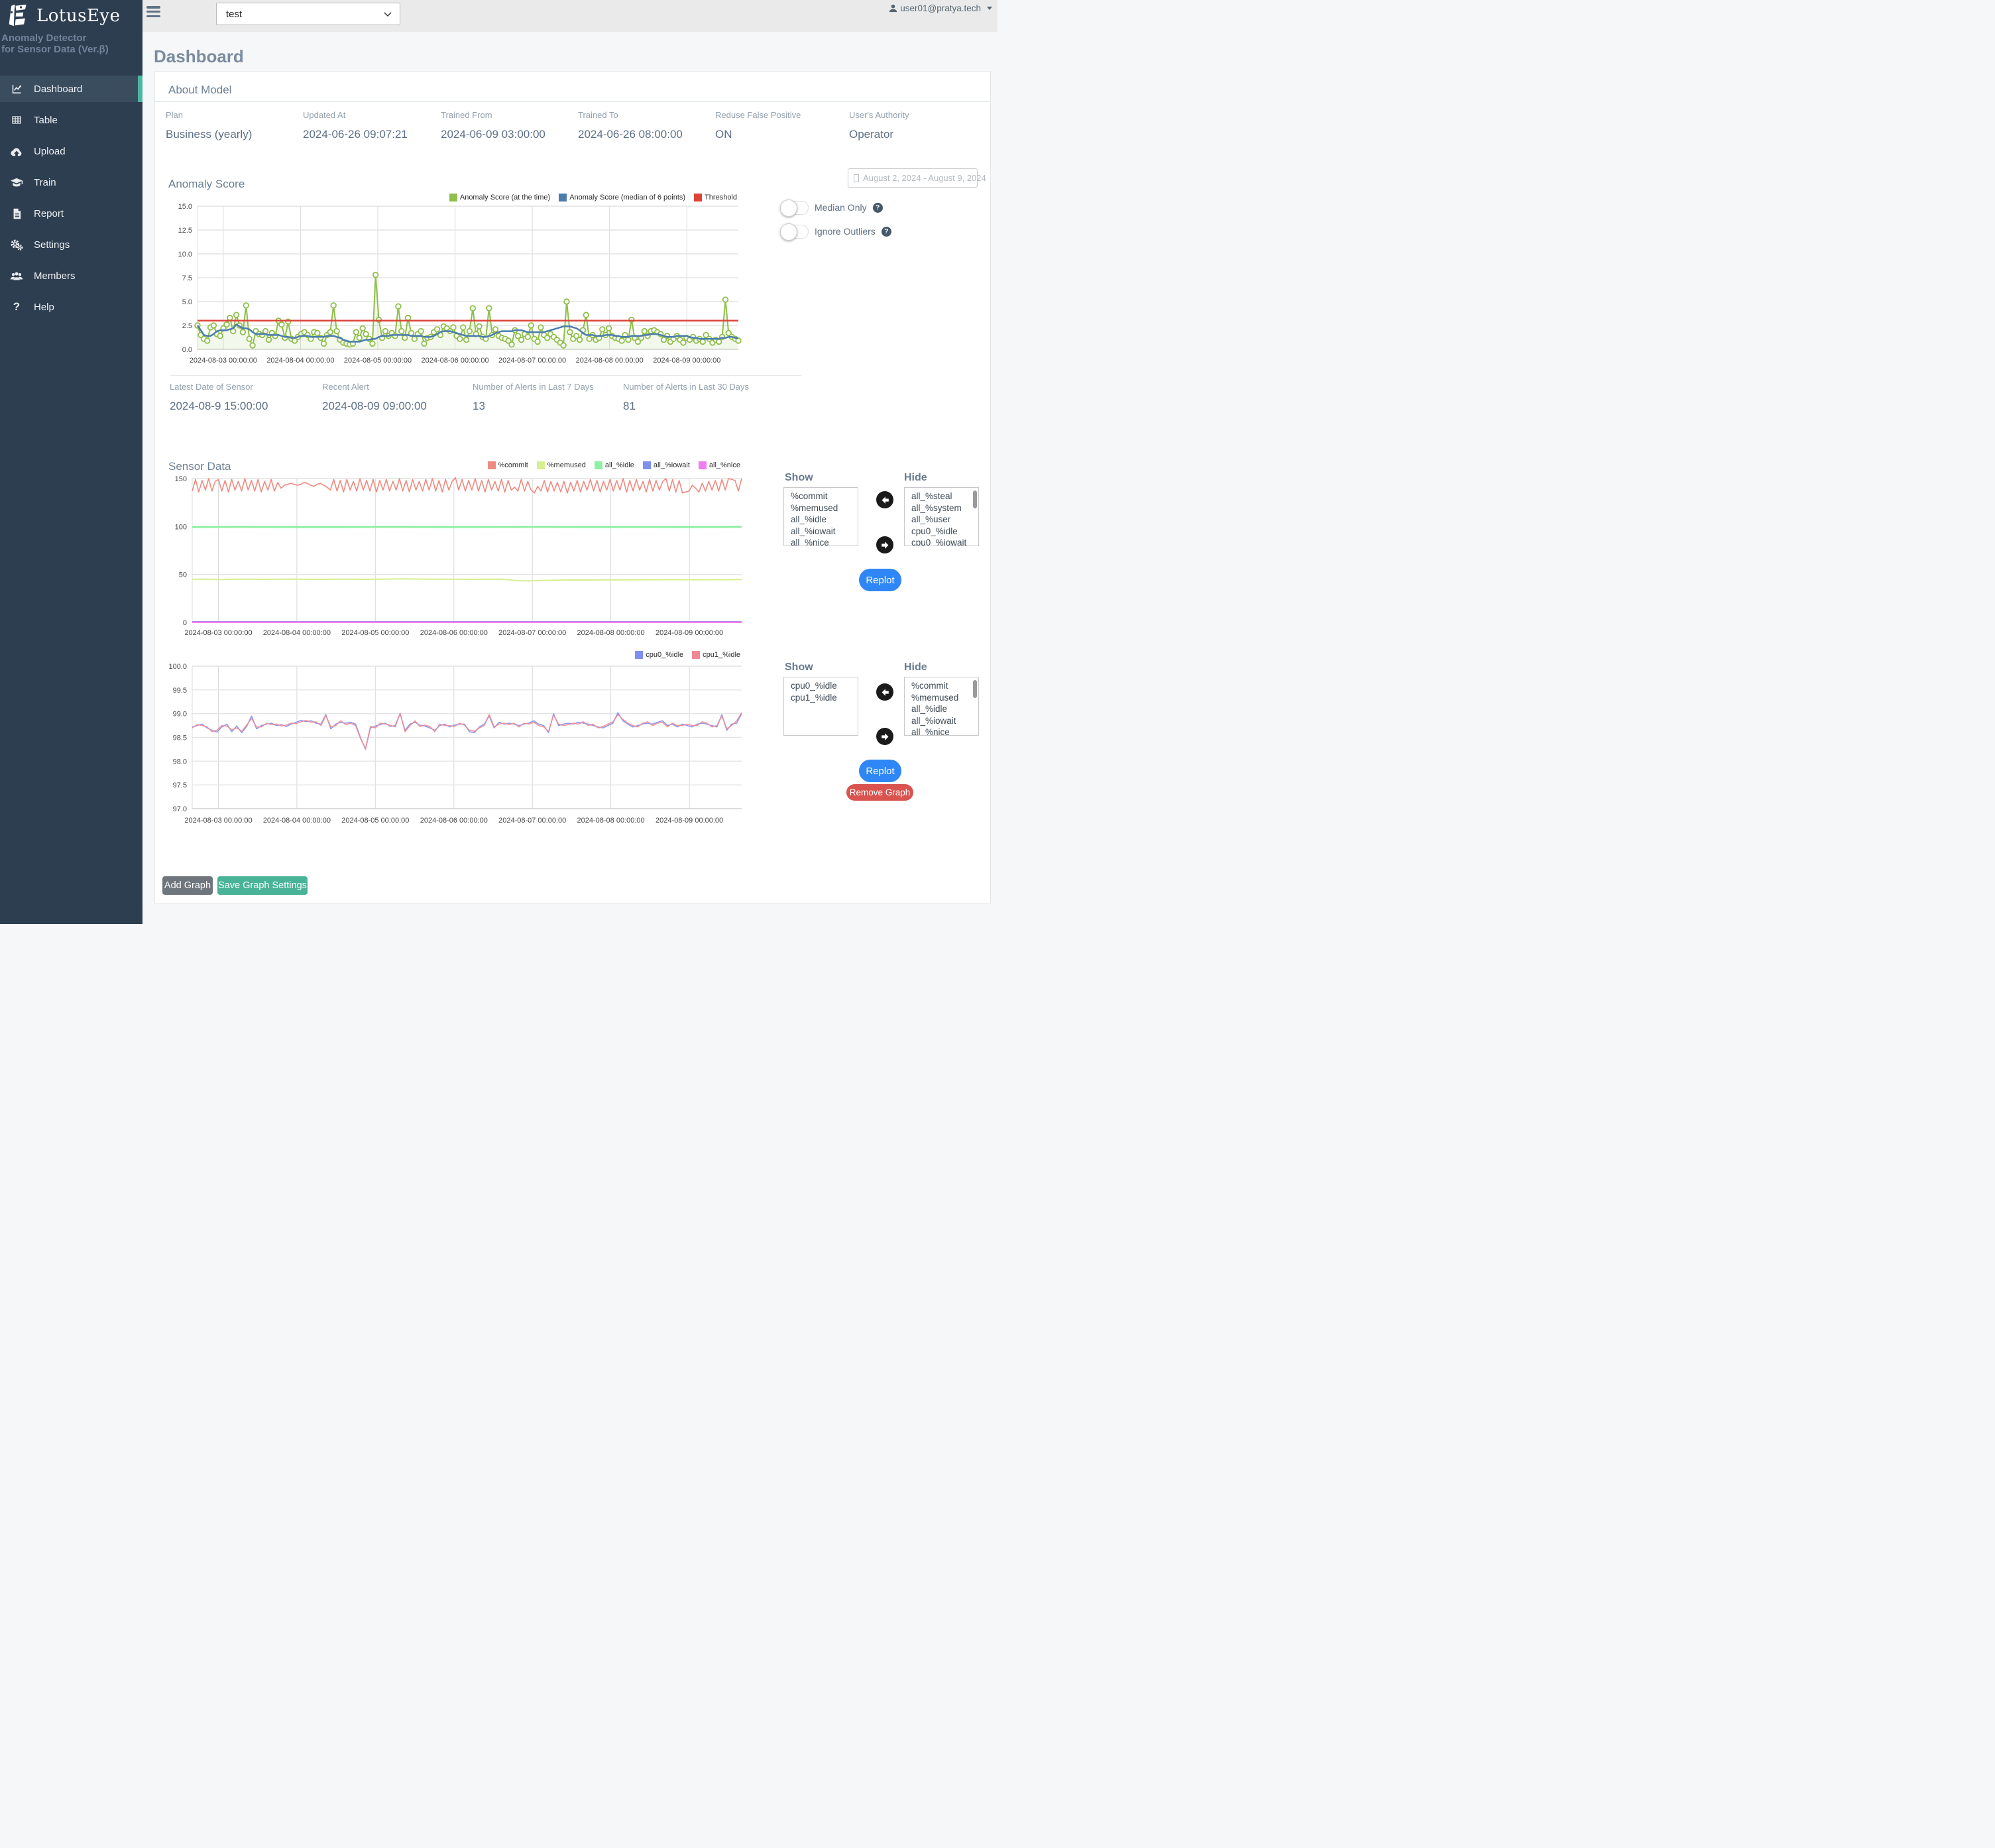 Image resolution: width=1995 pixels, height=1848 pixels. I want to click on median-only-label: Median Only, so click(841, 207).